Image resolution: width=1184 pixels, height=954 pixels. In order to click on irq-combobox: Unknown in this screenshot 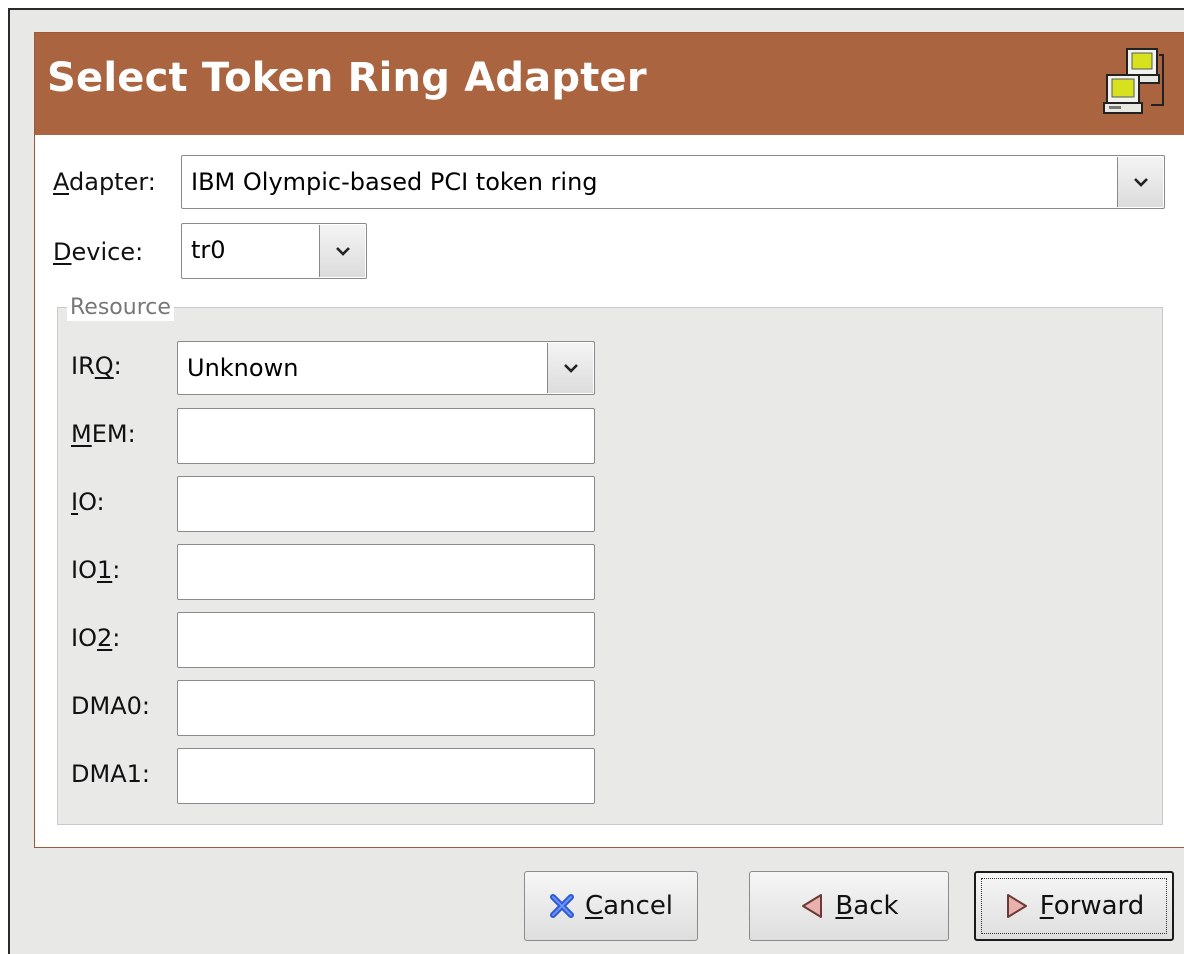, I will do `click(386, 368)`.